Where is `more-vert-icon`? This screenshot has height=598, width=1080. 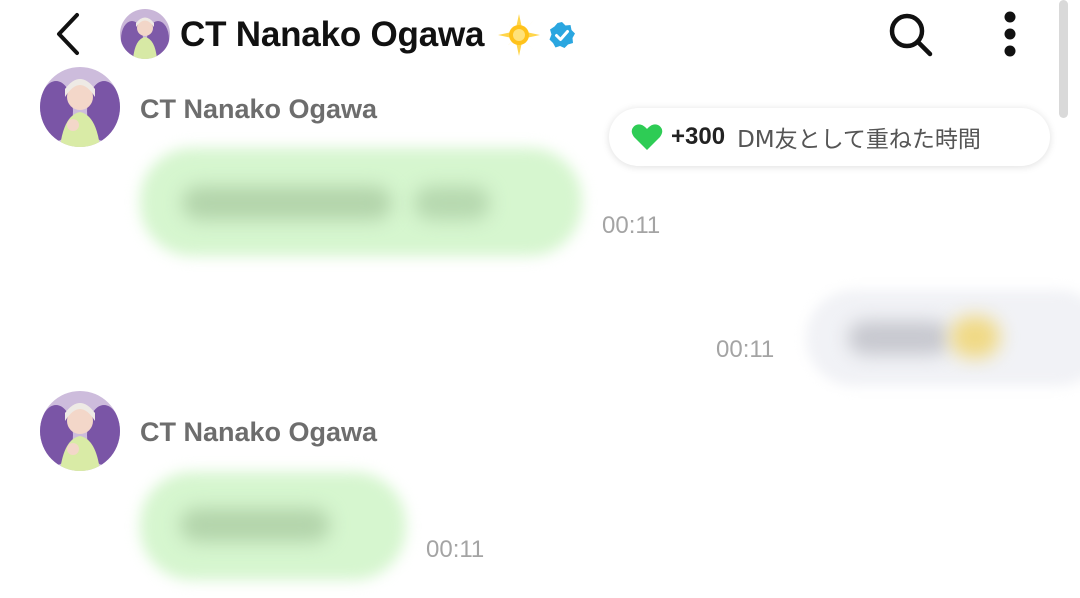 more-vert-icon is located at coordinates (1010, 34).